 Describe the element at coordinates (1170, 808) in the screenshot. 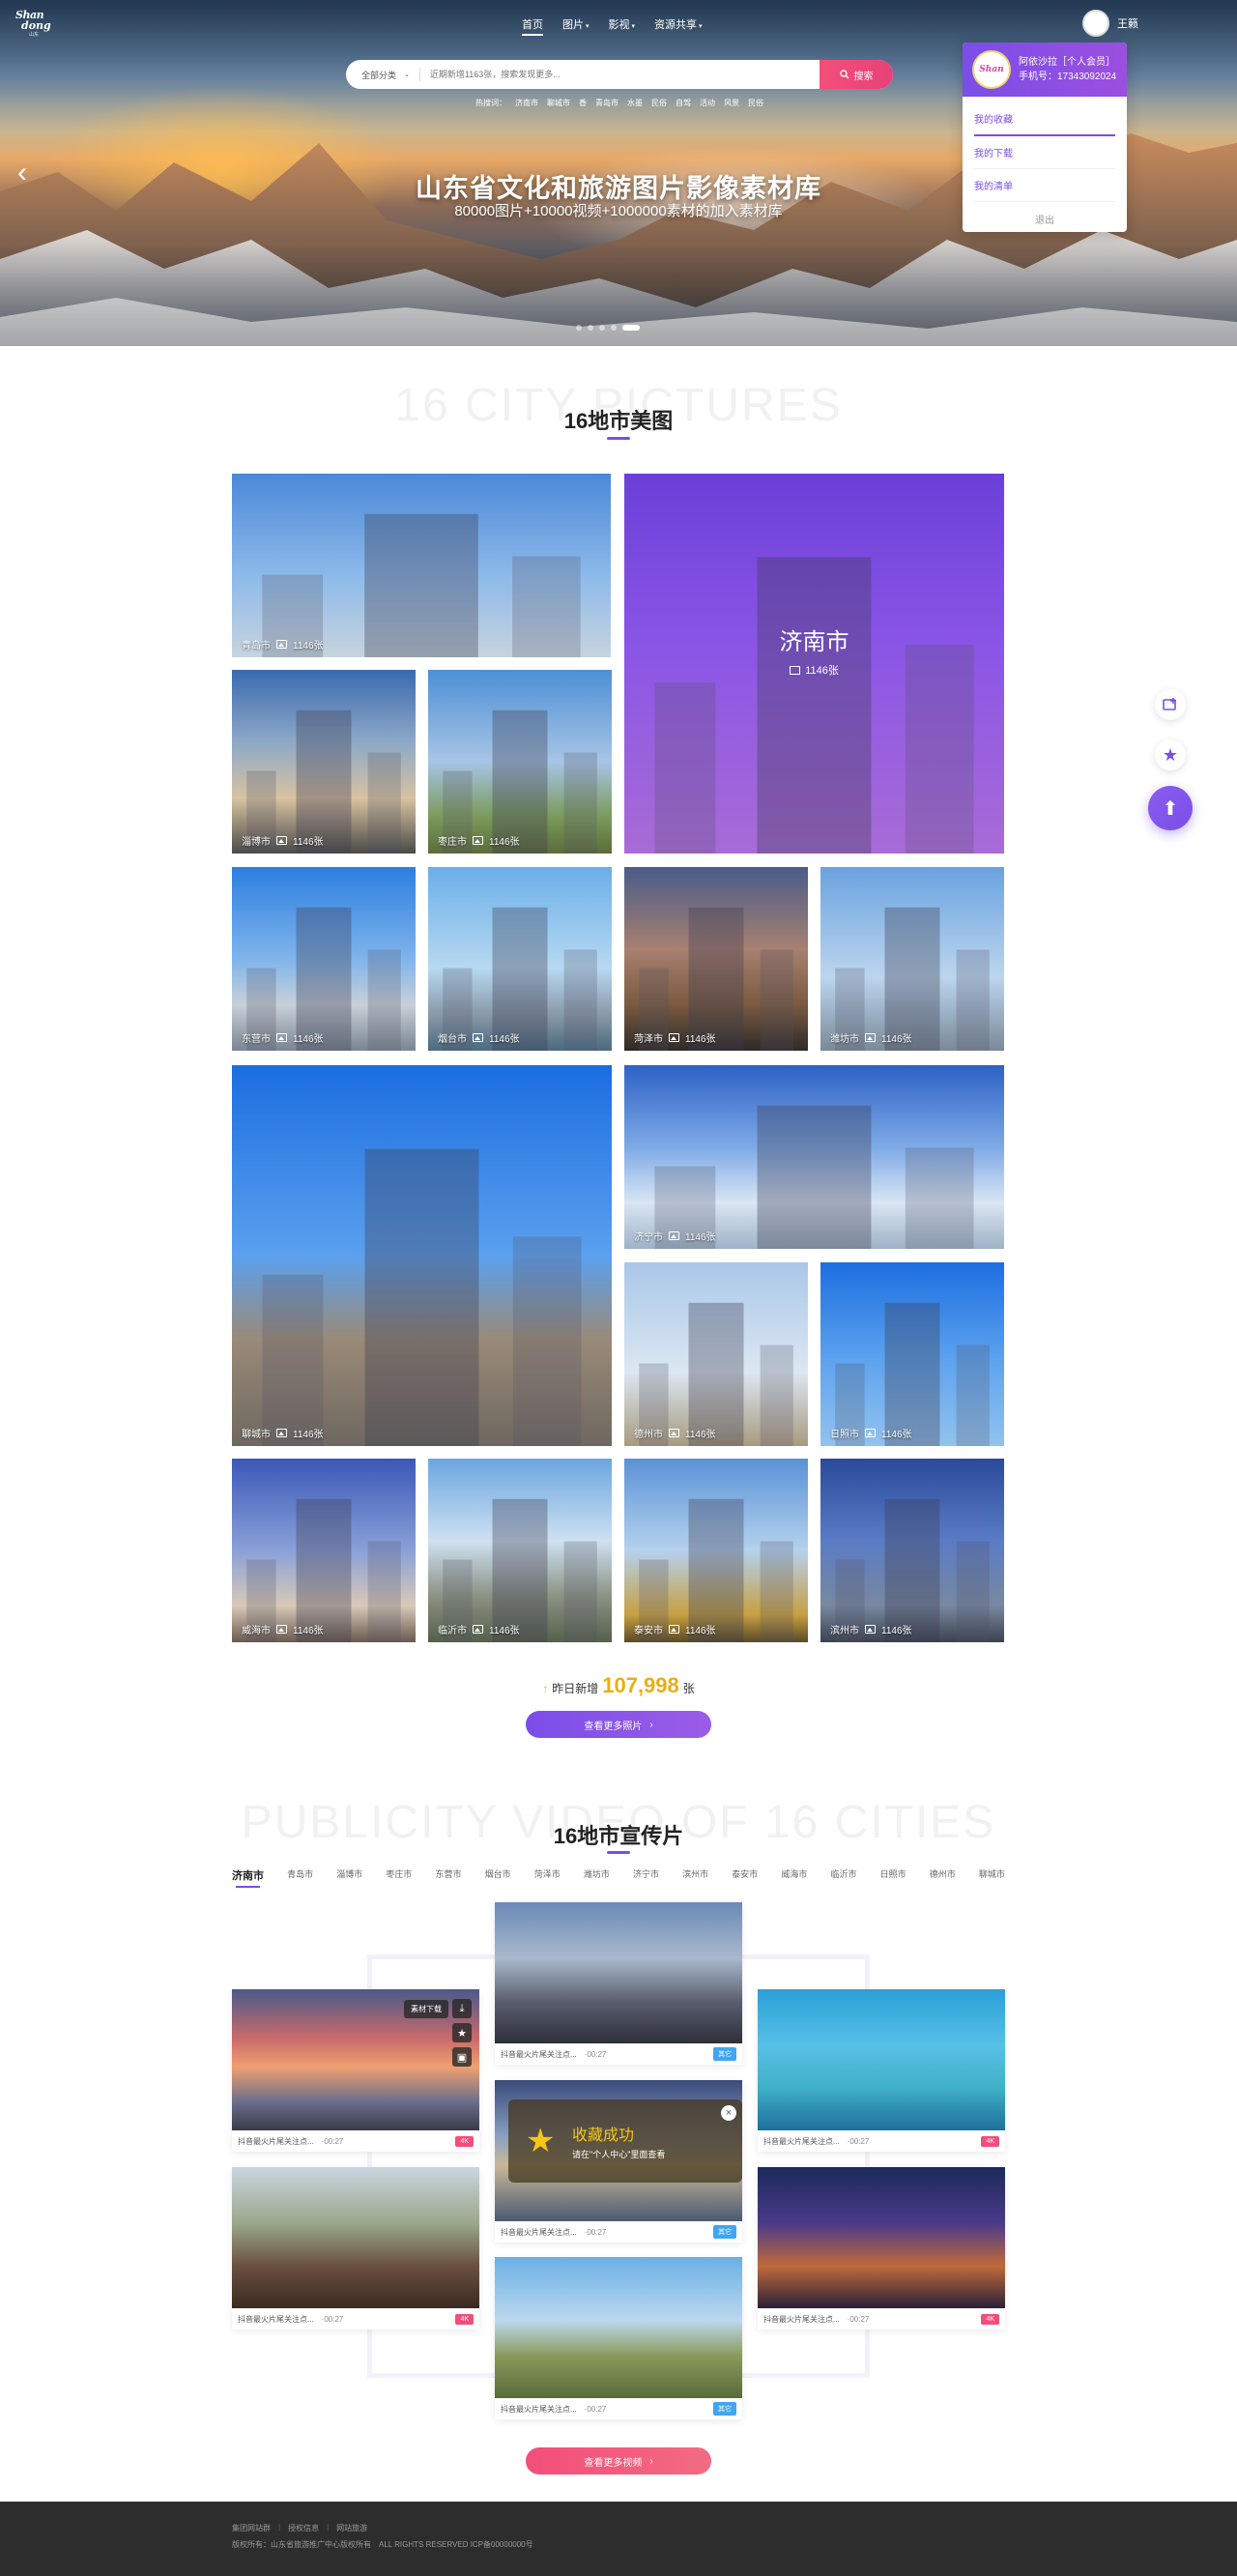

I see `back-to-top-button: ⬆` at that location.